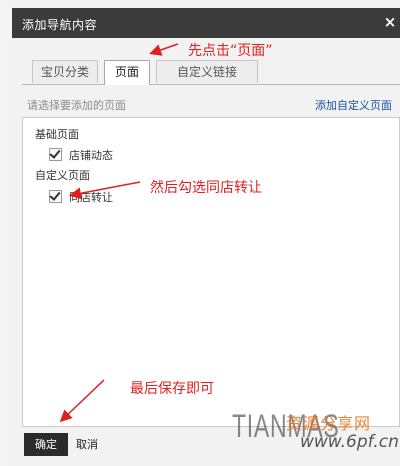 The width and height of the screenshot is (400, 466). I want to click on tab-item-categories: 宝贝分类, so click(65, 71).